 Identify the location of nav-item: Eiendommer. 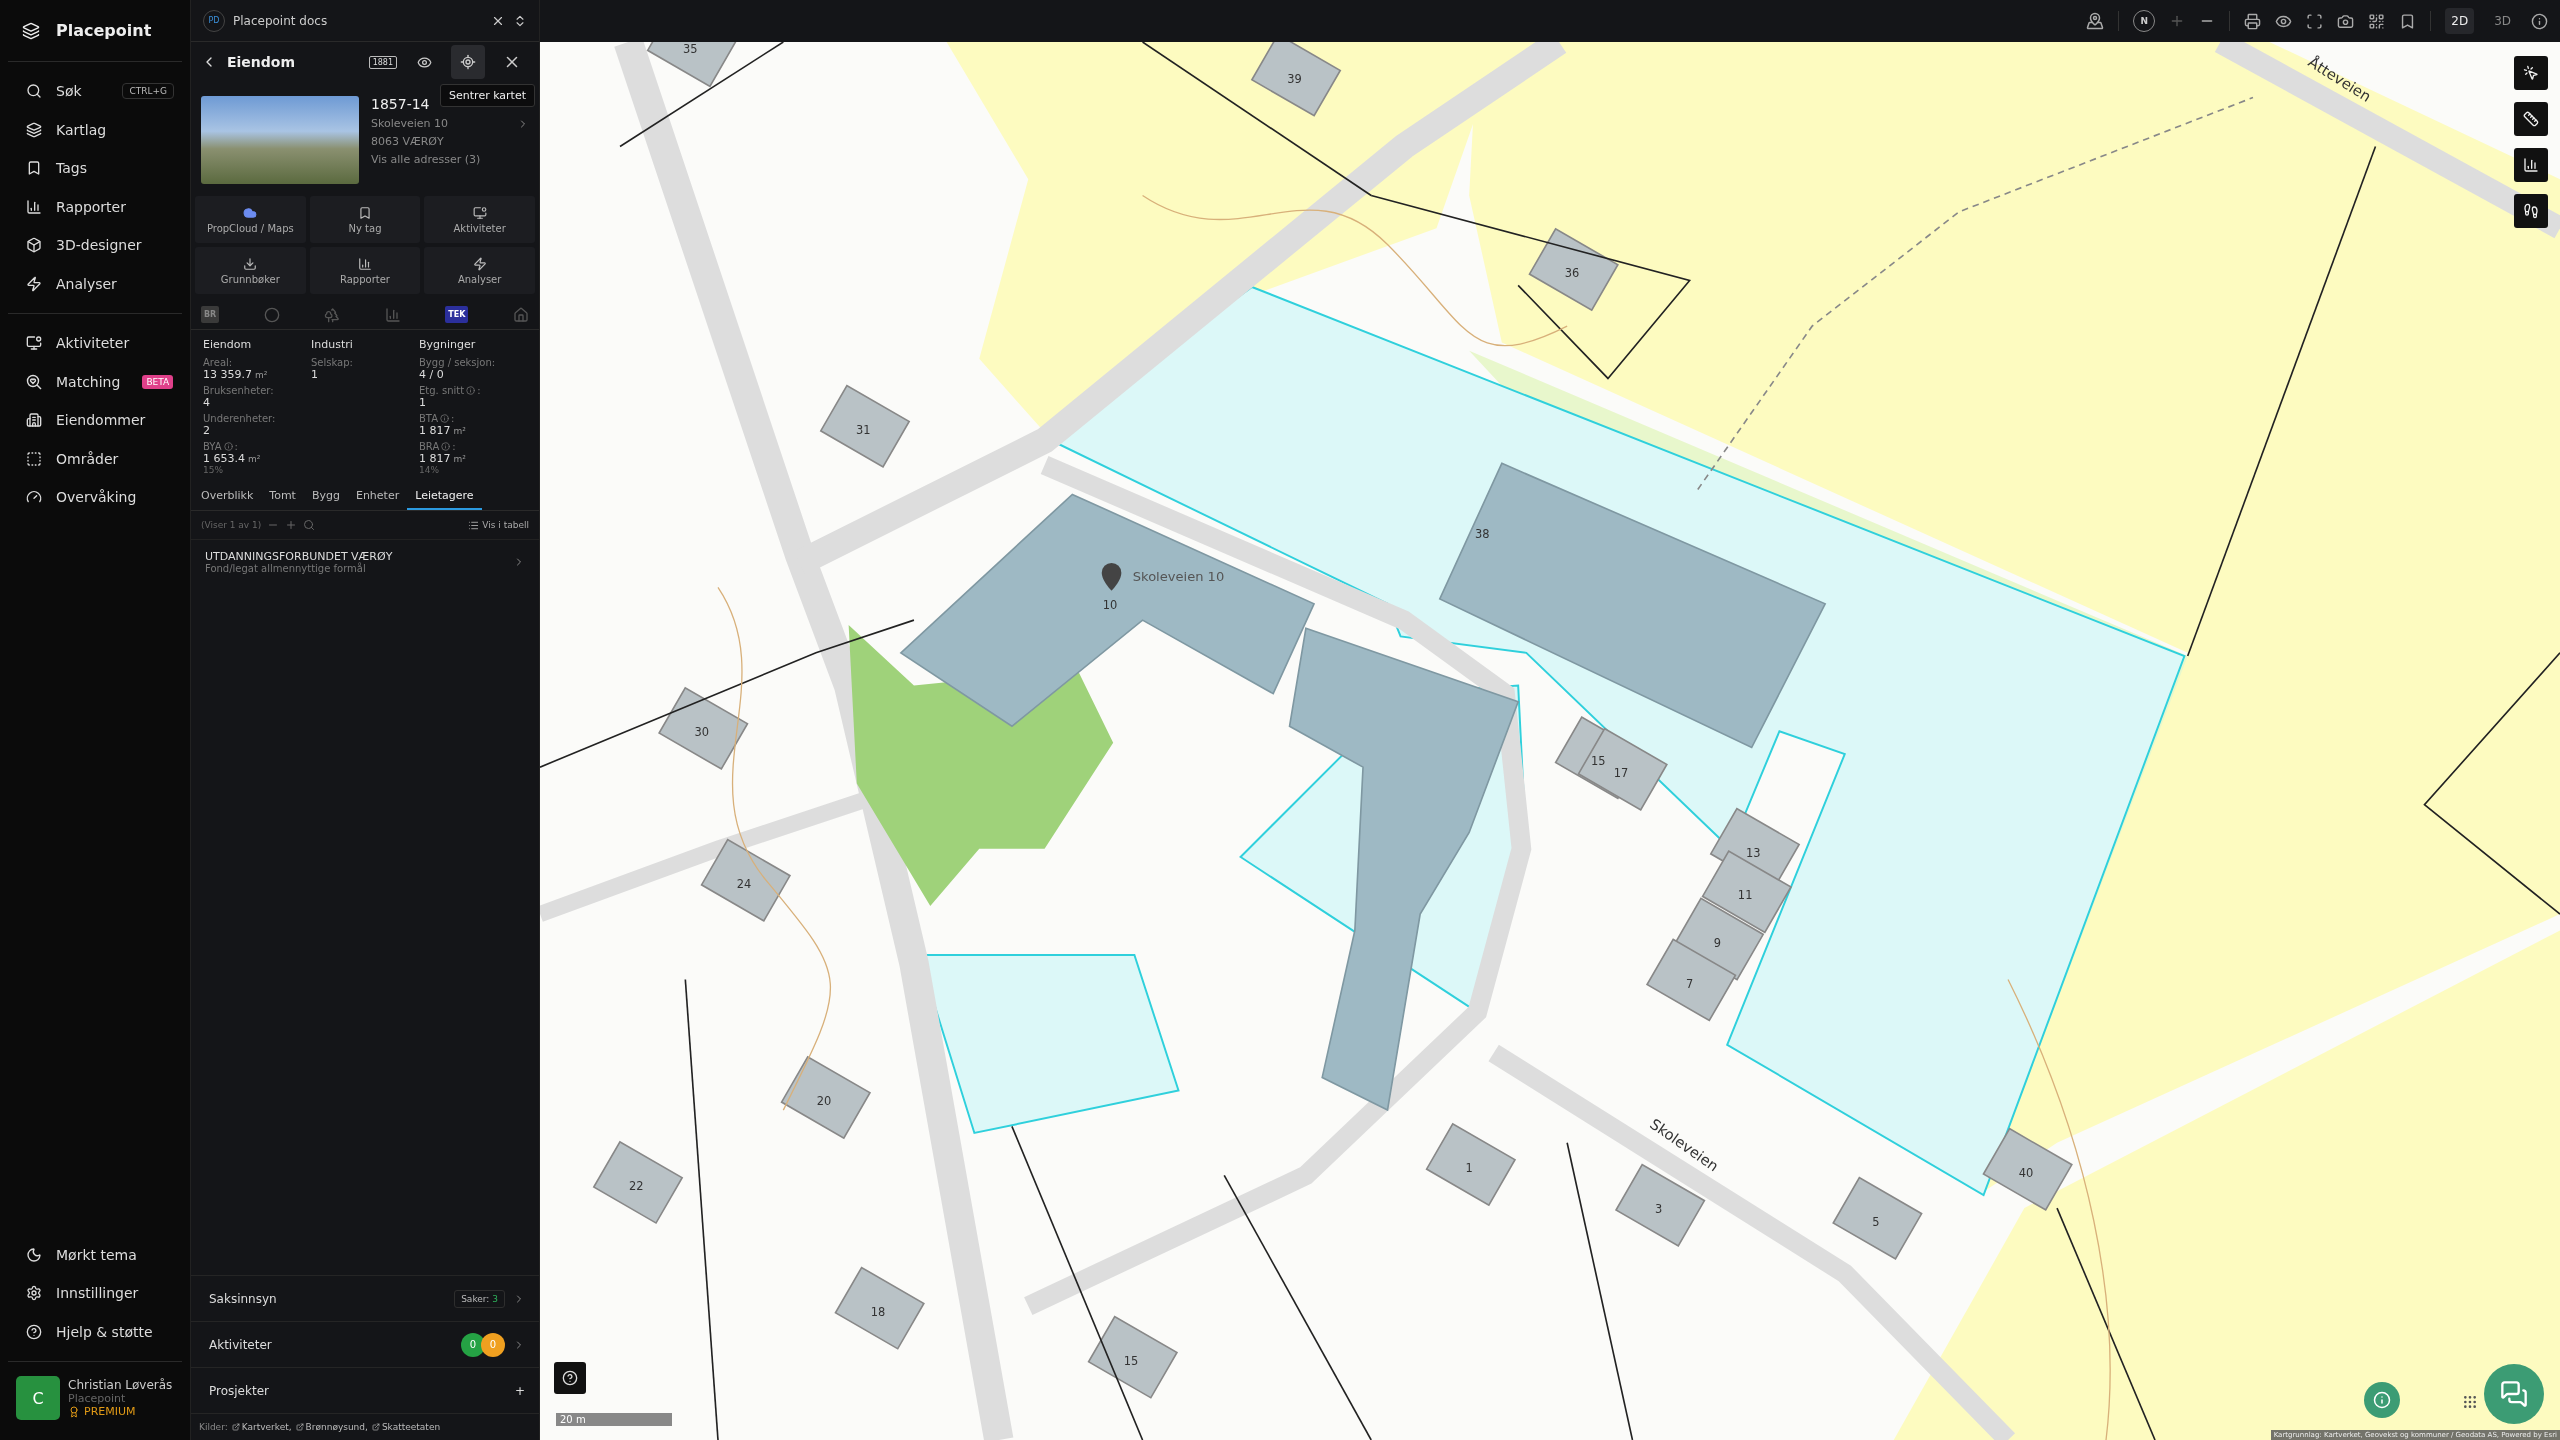
(95, 420).